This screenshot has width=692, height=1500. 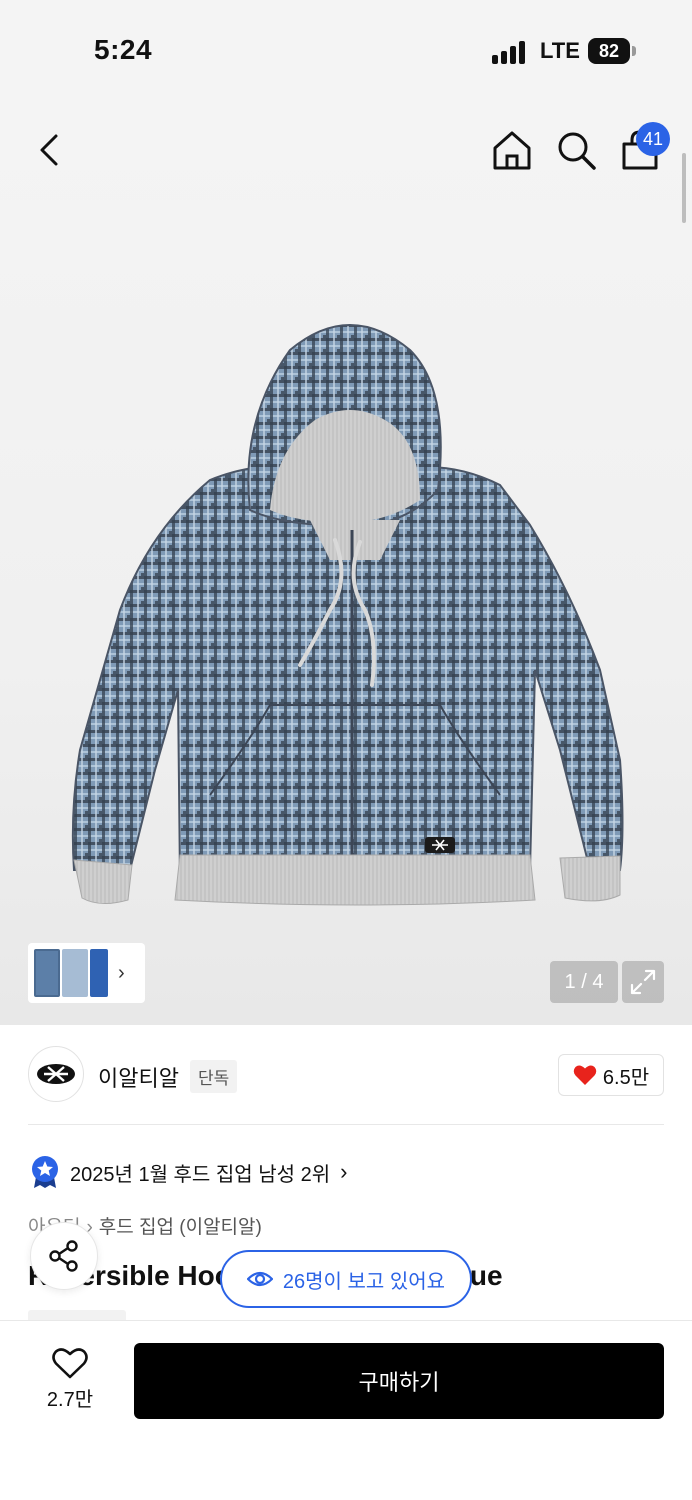 I want to click on viewers-toast: 26명이 보고 있어요, so click(x=346, y=1279).